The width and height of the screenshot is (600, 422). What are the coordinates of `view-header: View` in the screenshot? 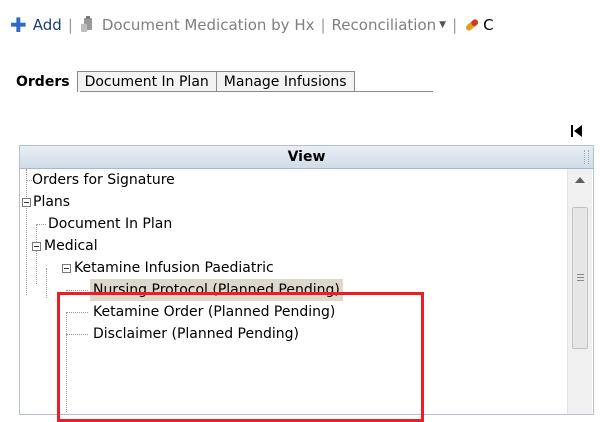 It's located at (306, 157).